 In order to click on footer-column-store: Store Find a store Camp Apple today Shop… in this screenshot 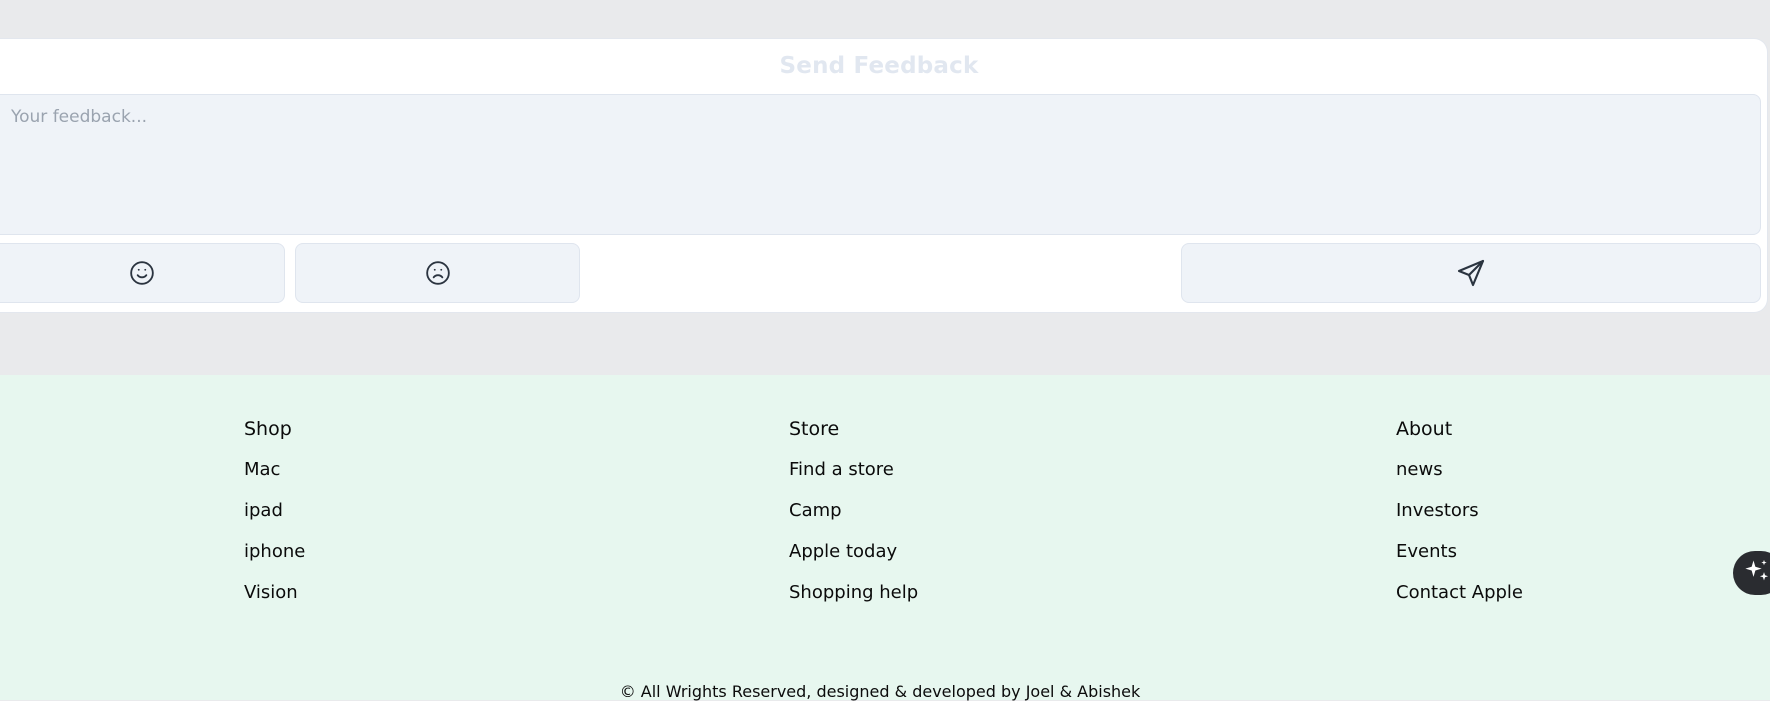, I will do `click(853, 519)`.